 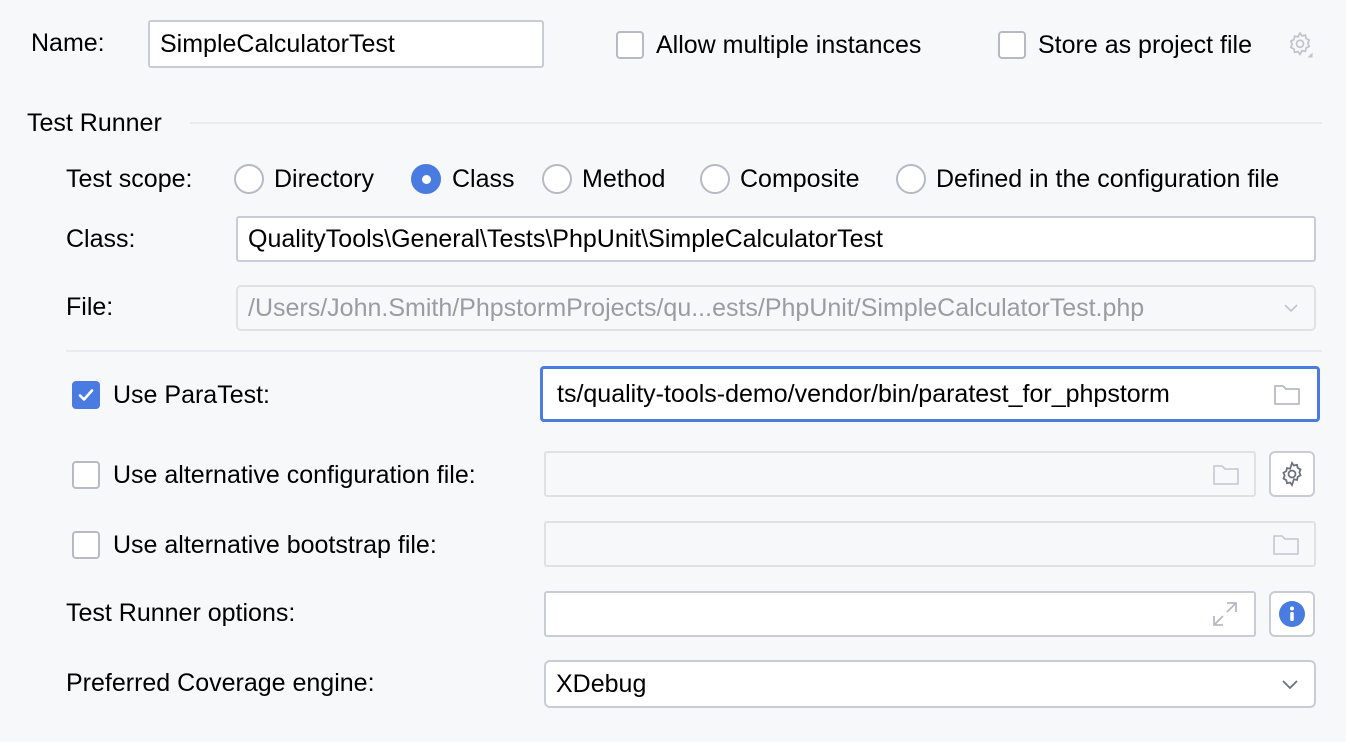 I want to click on use-paratest-checkbox, so click(x=86, y=395).